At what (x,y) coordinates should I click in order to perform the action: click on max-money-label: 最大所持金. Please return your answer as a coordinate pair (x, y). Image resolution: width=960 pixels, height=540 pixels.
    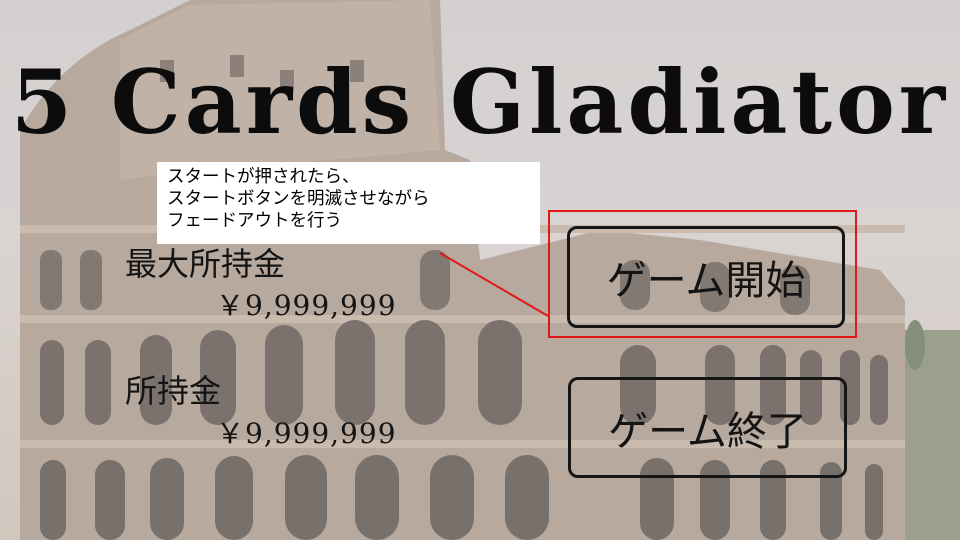
    Looking at the image, I should click on (205, 264).